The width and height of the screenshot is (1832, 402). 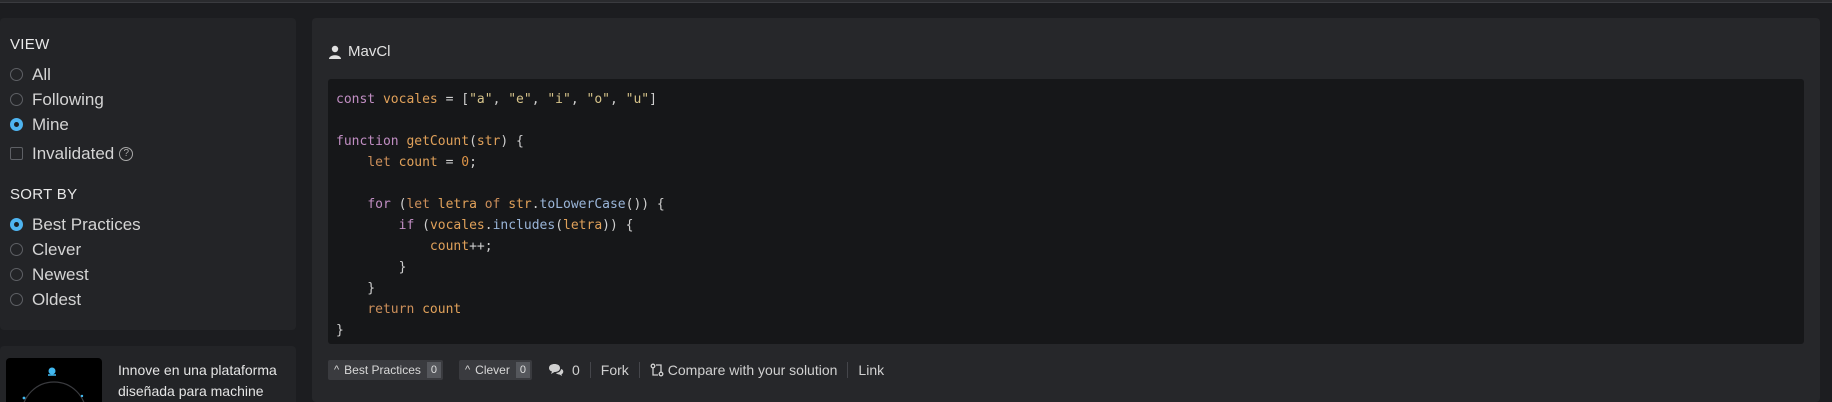 I want to click on link-label: Link, so click(x=871, y=370).